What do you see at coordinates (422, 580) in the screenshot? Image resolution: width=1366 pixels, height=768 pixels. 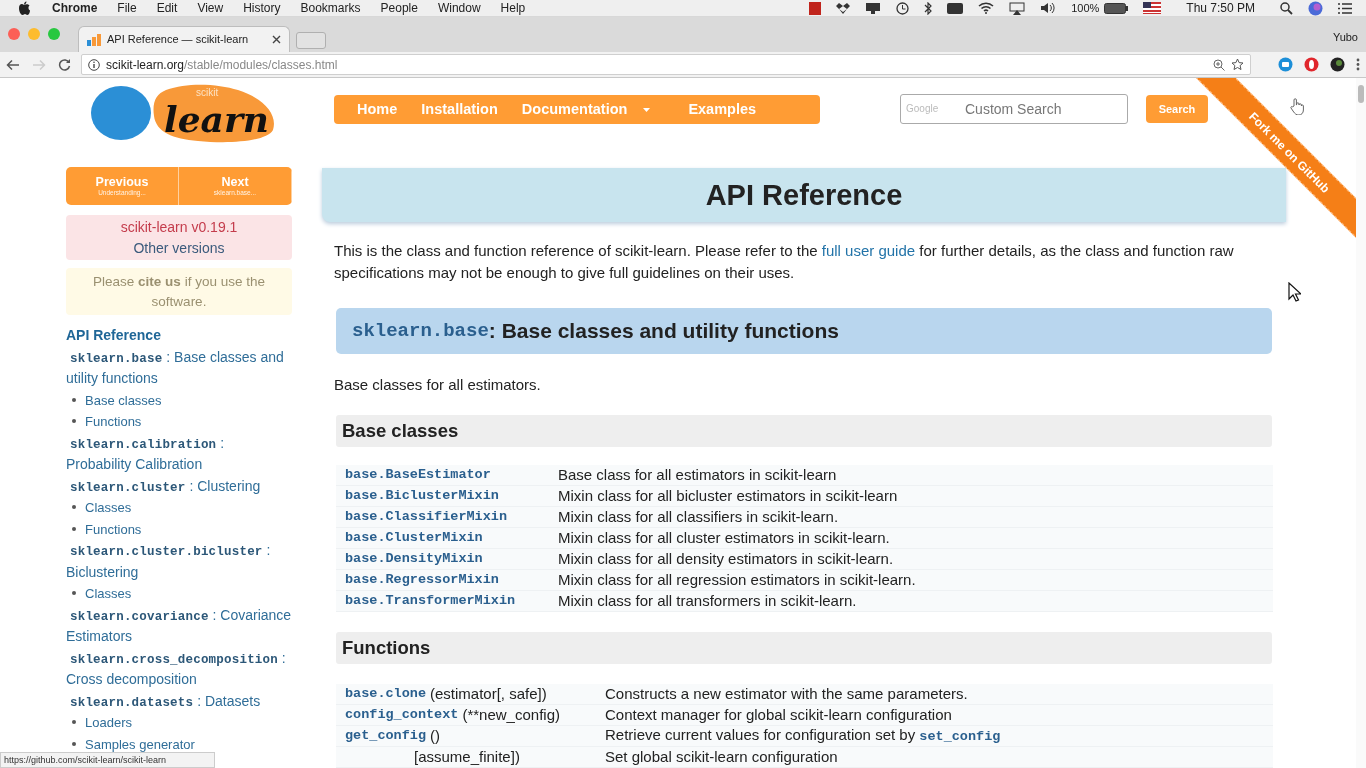 I see `api-link: base.RegressorMixin` at bounding box center [422, 580].